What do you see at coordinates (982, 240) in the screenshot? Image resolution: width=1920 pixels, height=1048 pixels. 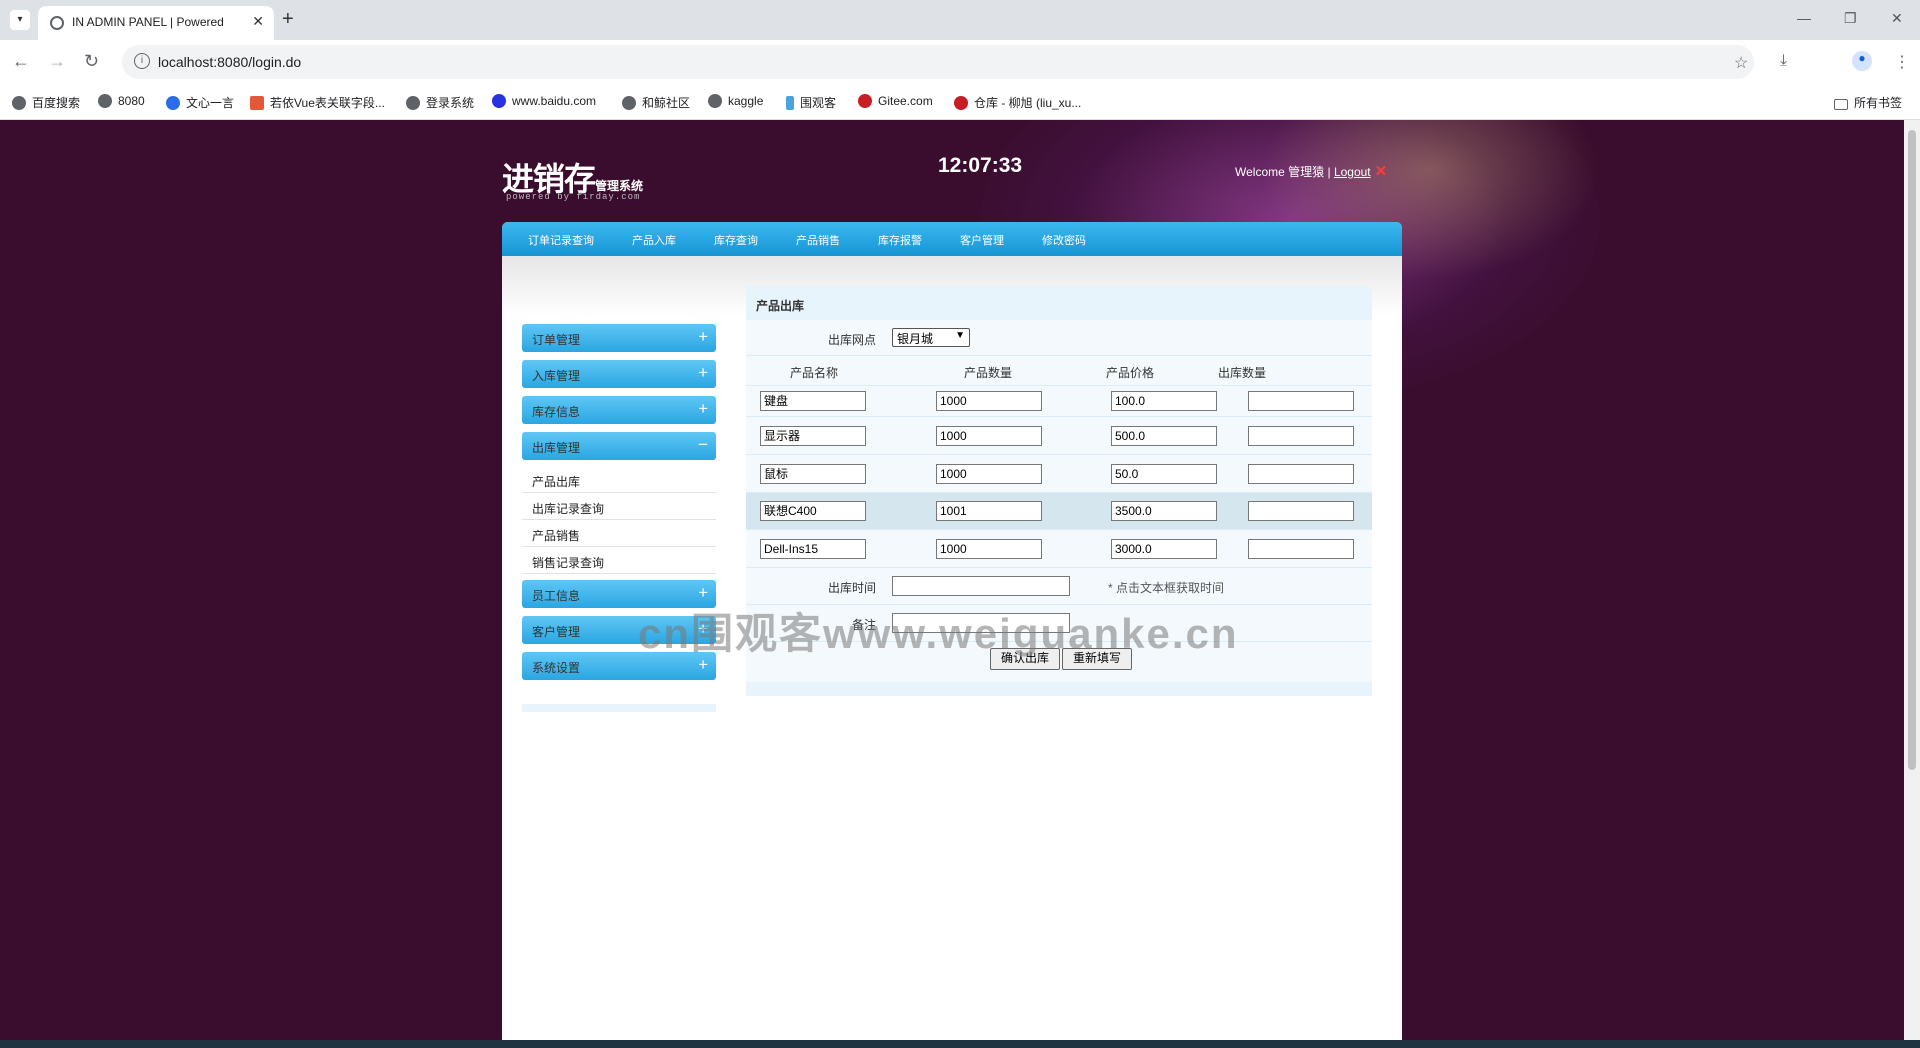 I see `nav-customer-management: 客户管理` at bounding box center [982, 240].